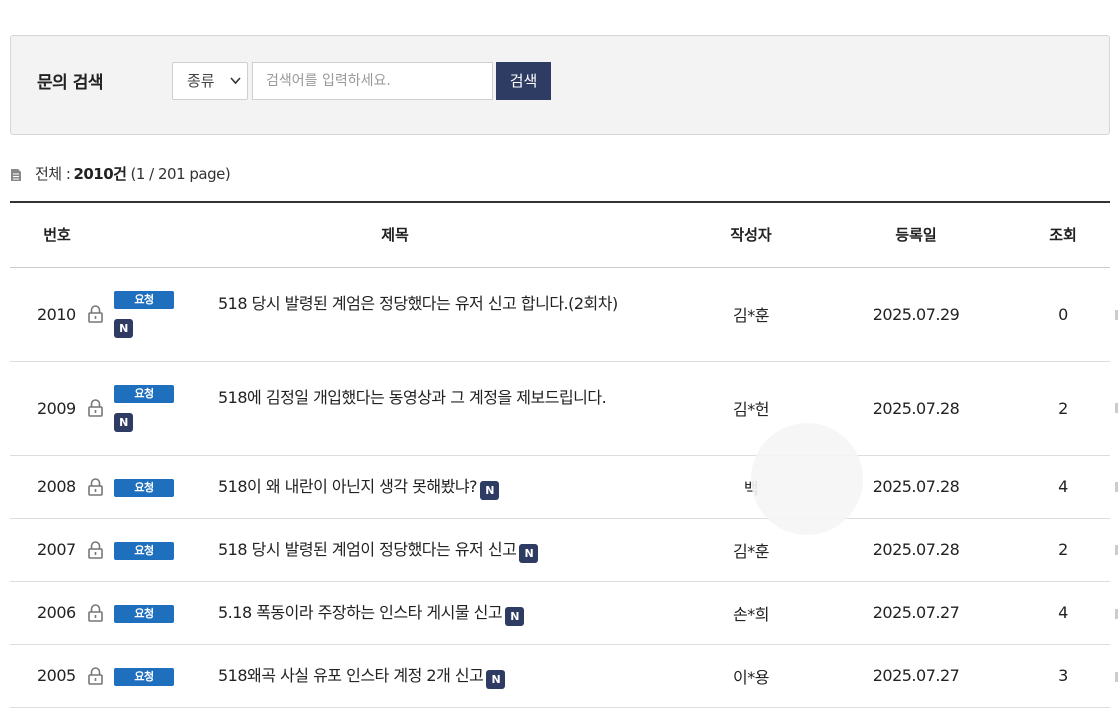 The height and width of the screenshot is (720, 1118). Describe the element at coordinates (395, 234) in the screenshot. I see `header-title: 제목` at that location.